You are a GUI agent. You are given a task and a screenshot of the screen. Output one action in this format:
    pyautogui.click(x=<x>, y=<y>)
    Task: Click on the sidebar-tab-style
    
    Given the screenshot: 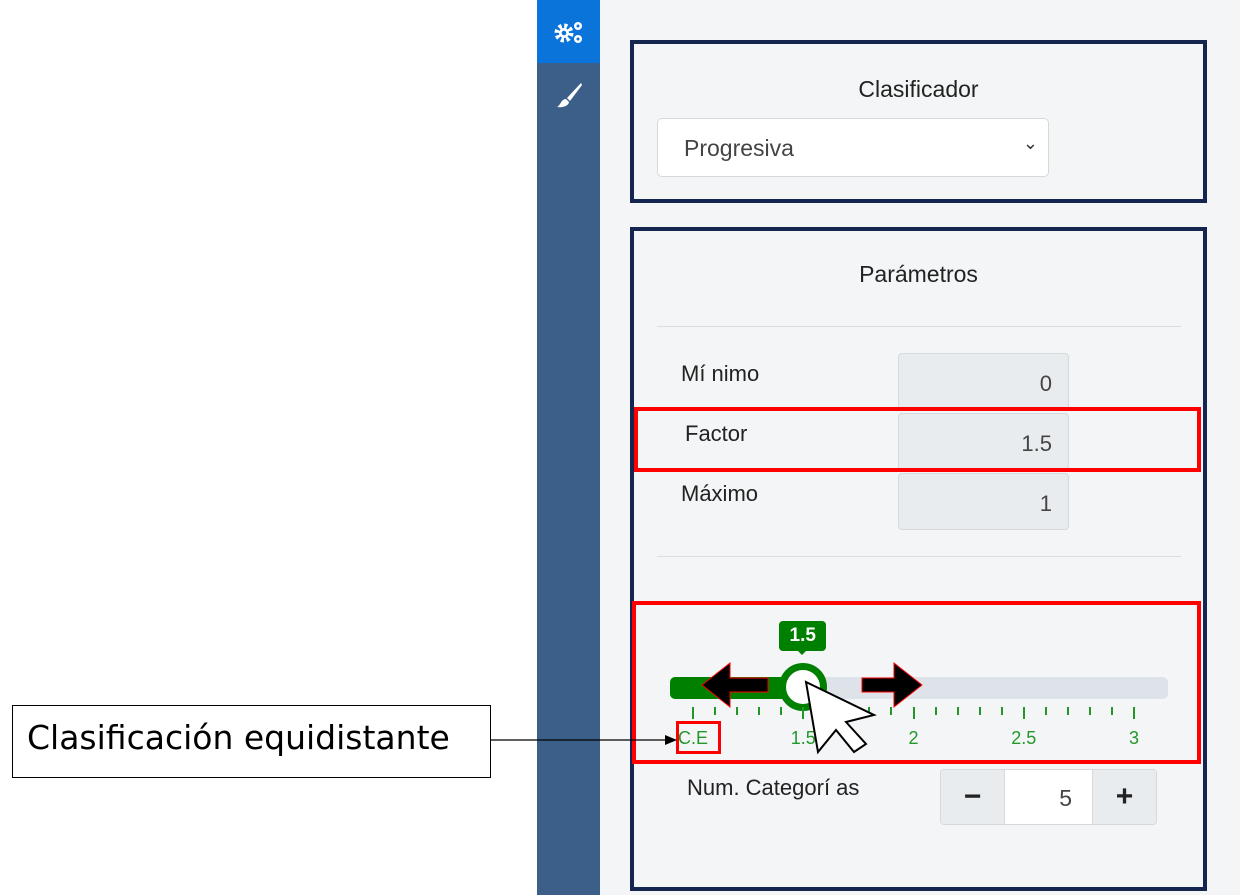 What is the action you would take?
    pyautogui.click(x=568, y=94)
    